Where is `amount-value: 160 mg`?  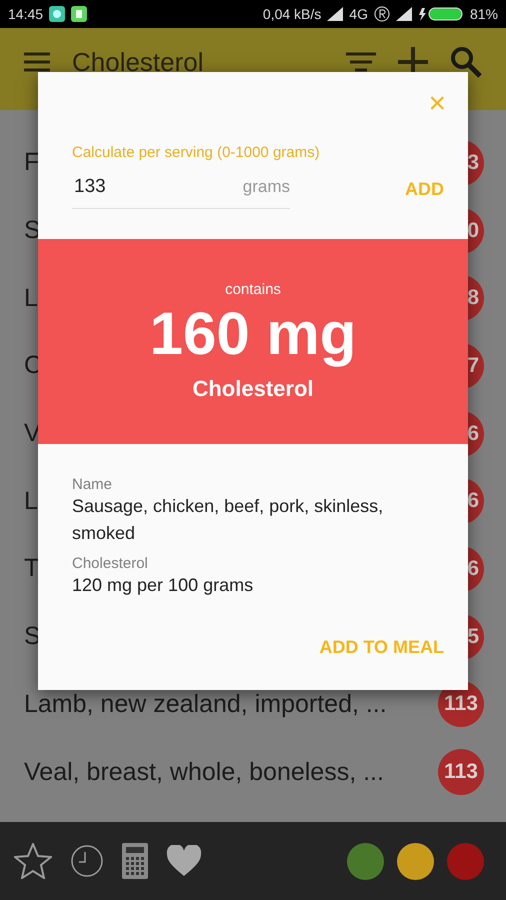
amount-value: 160 mg is located at coordinates (253, 334).